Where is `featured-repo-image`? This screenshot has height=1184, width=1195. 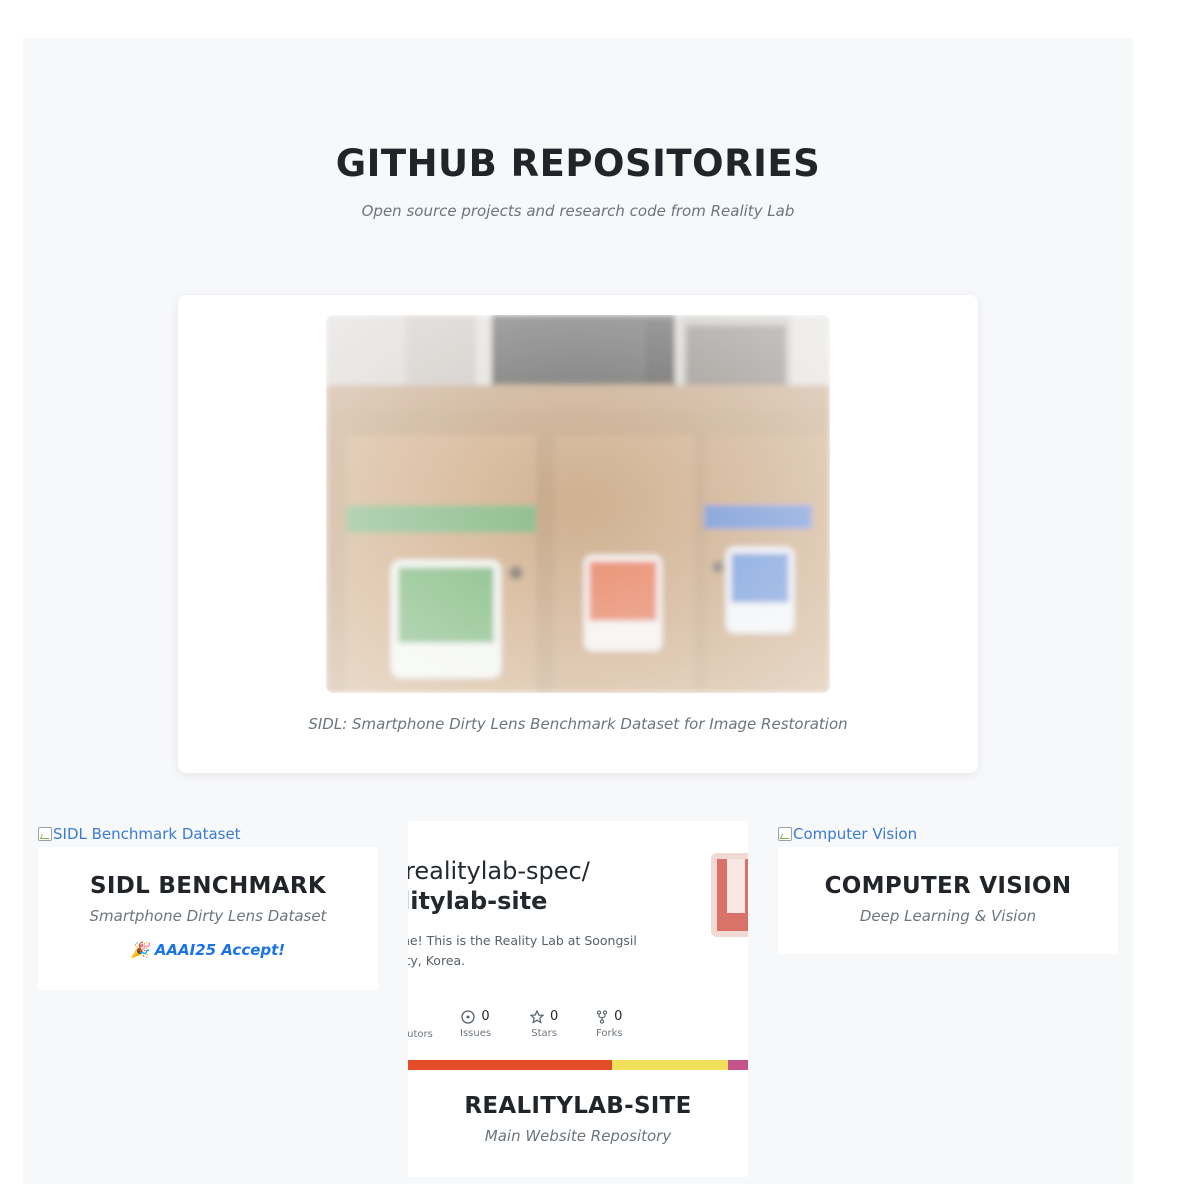
featured-repo-image is located at coordinates (578, 504).